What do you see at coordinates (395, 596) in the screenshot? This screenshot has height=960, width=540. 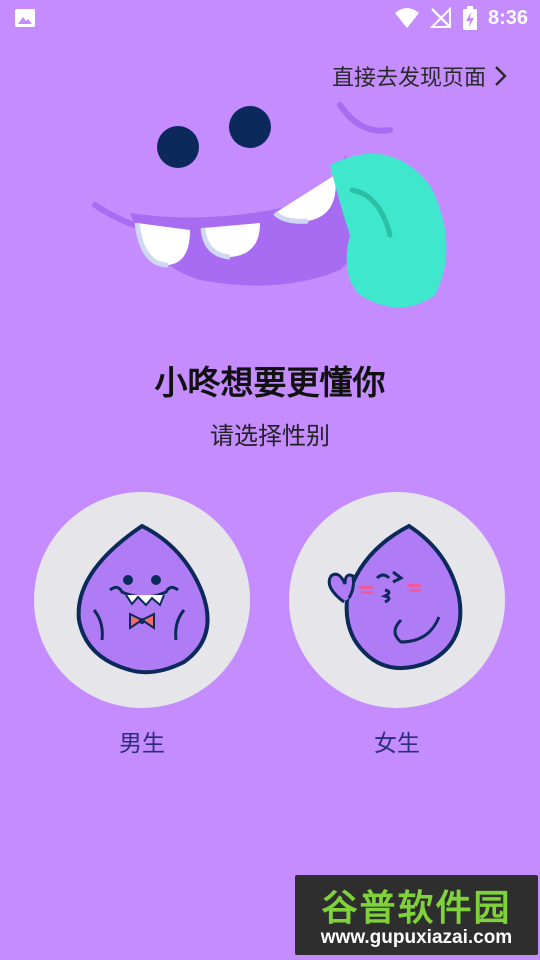 I see `female-mascot-icon` at bounding box center [395, 596].